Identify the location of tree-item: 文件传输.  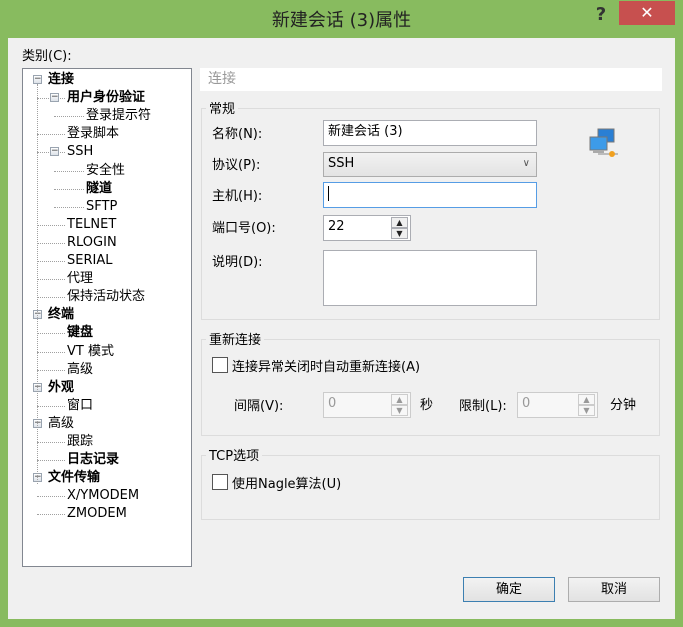
(74, 478).